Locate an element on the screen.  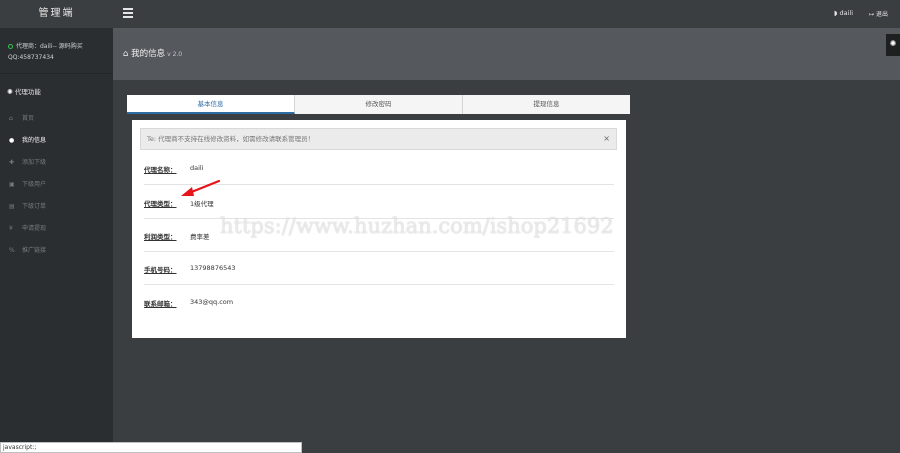
order-icon: ▤ is located at coordinates (12, 206).